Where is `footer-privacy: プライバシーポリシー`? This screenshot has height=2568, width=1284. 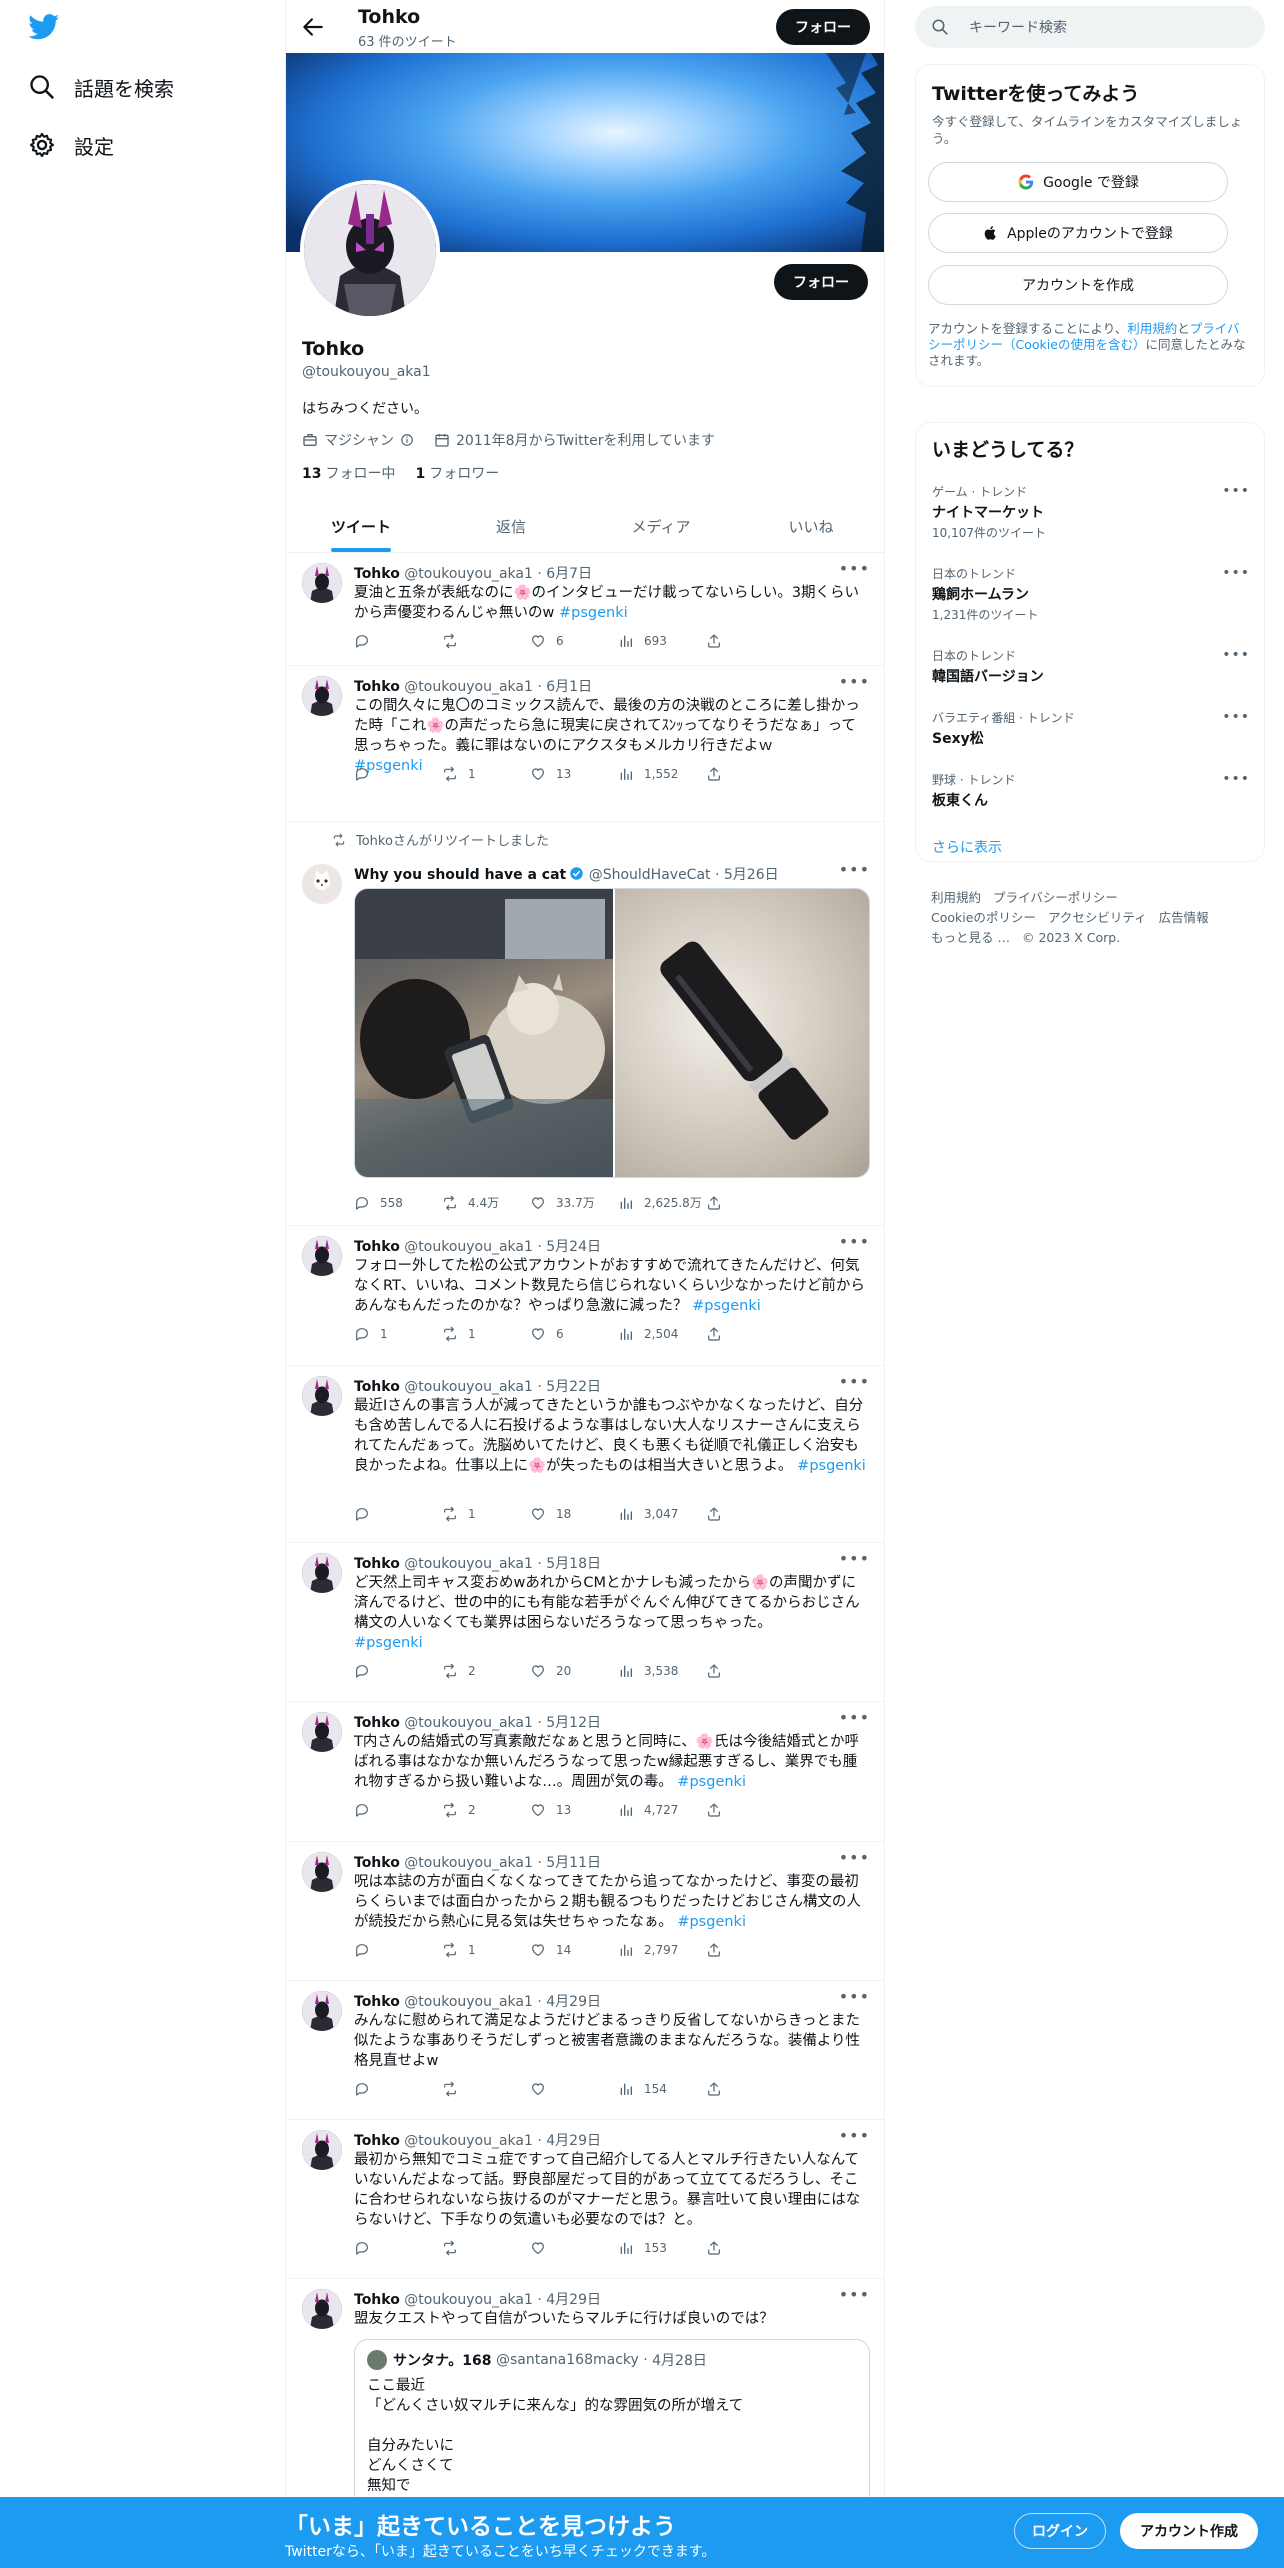 footer-privacy: プライバシーポリシー is located at coordinates (1055, 897).